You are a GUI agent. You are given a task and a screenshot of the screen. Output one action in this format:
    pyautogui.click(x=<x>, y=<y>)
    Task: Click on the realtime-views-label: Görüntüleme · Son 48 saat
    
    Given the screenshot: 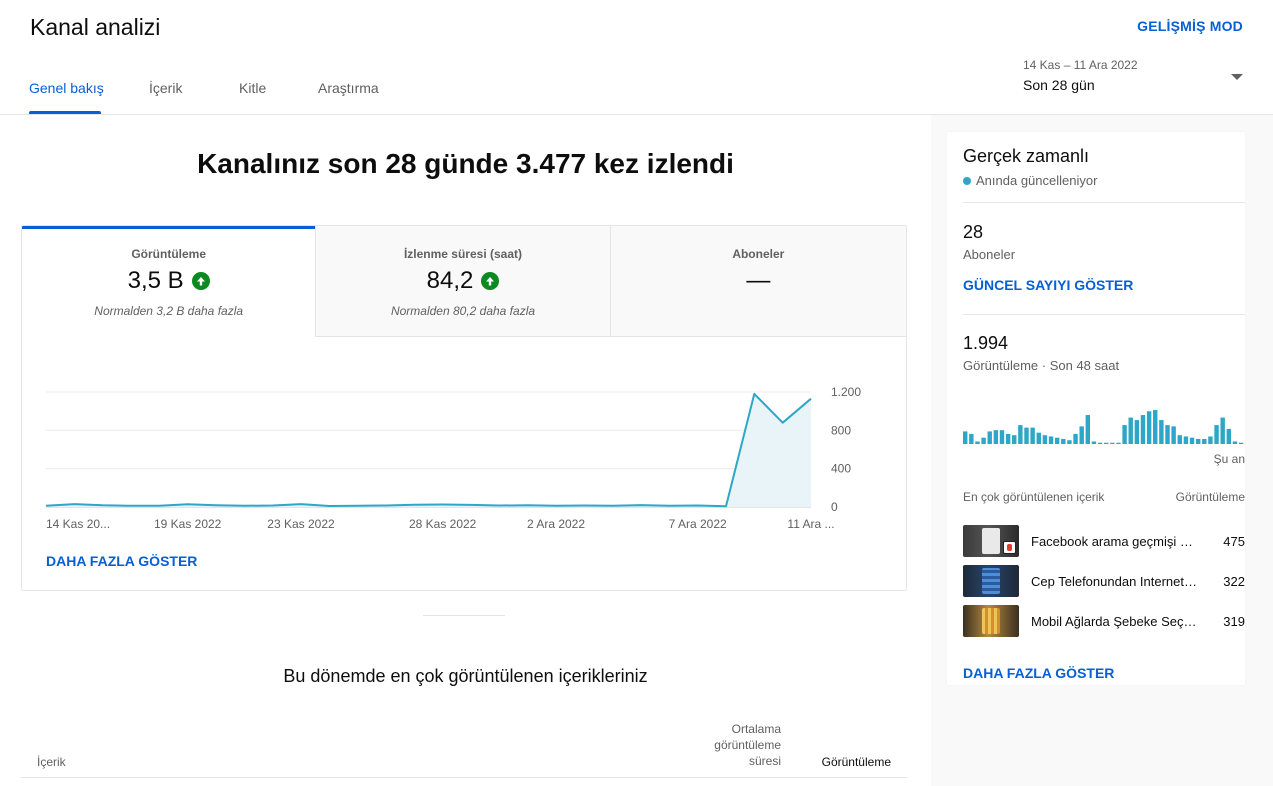 What is the action you would take?
    pyautogui.click(x=1041, y=365)
    